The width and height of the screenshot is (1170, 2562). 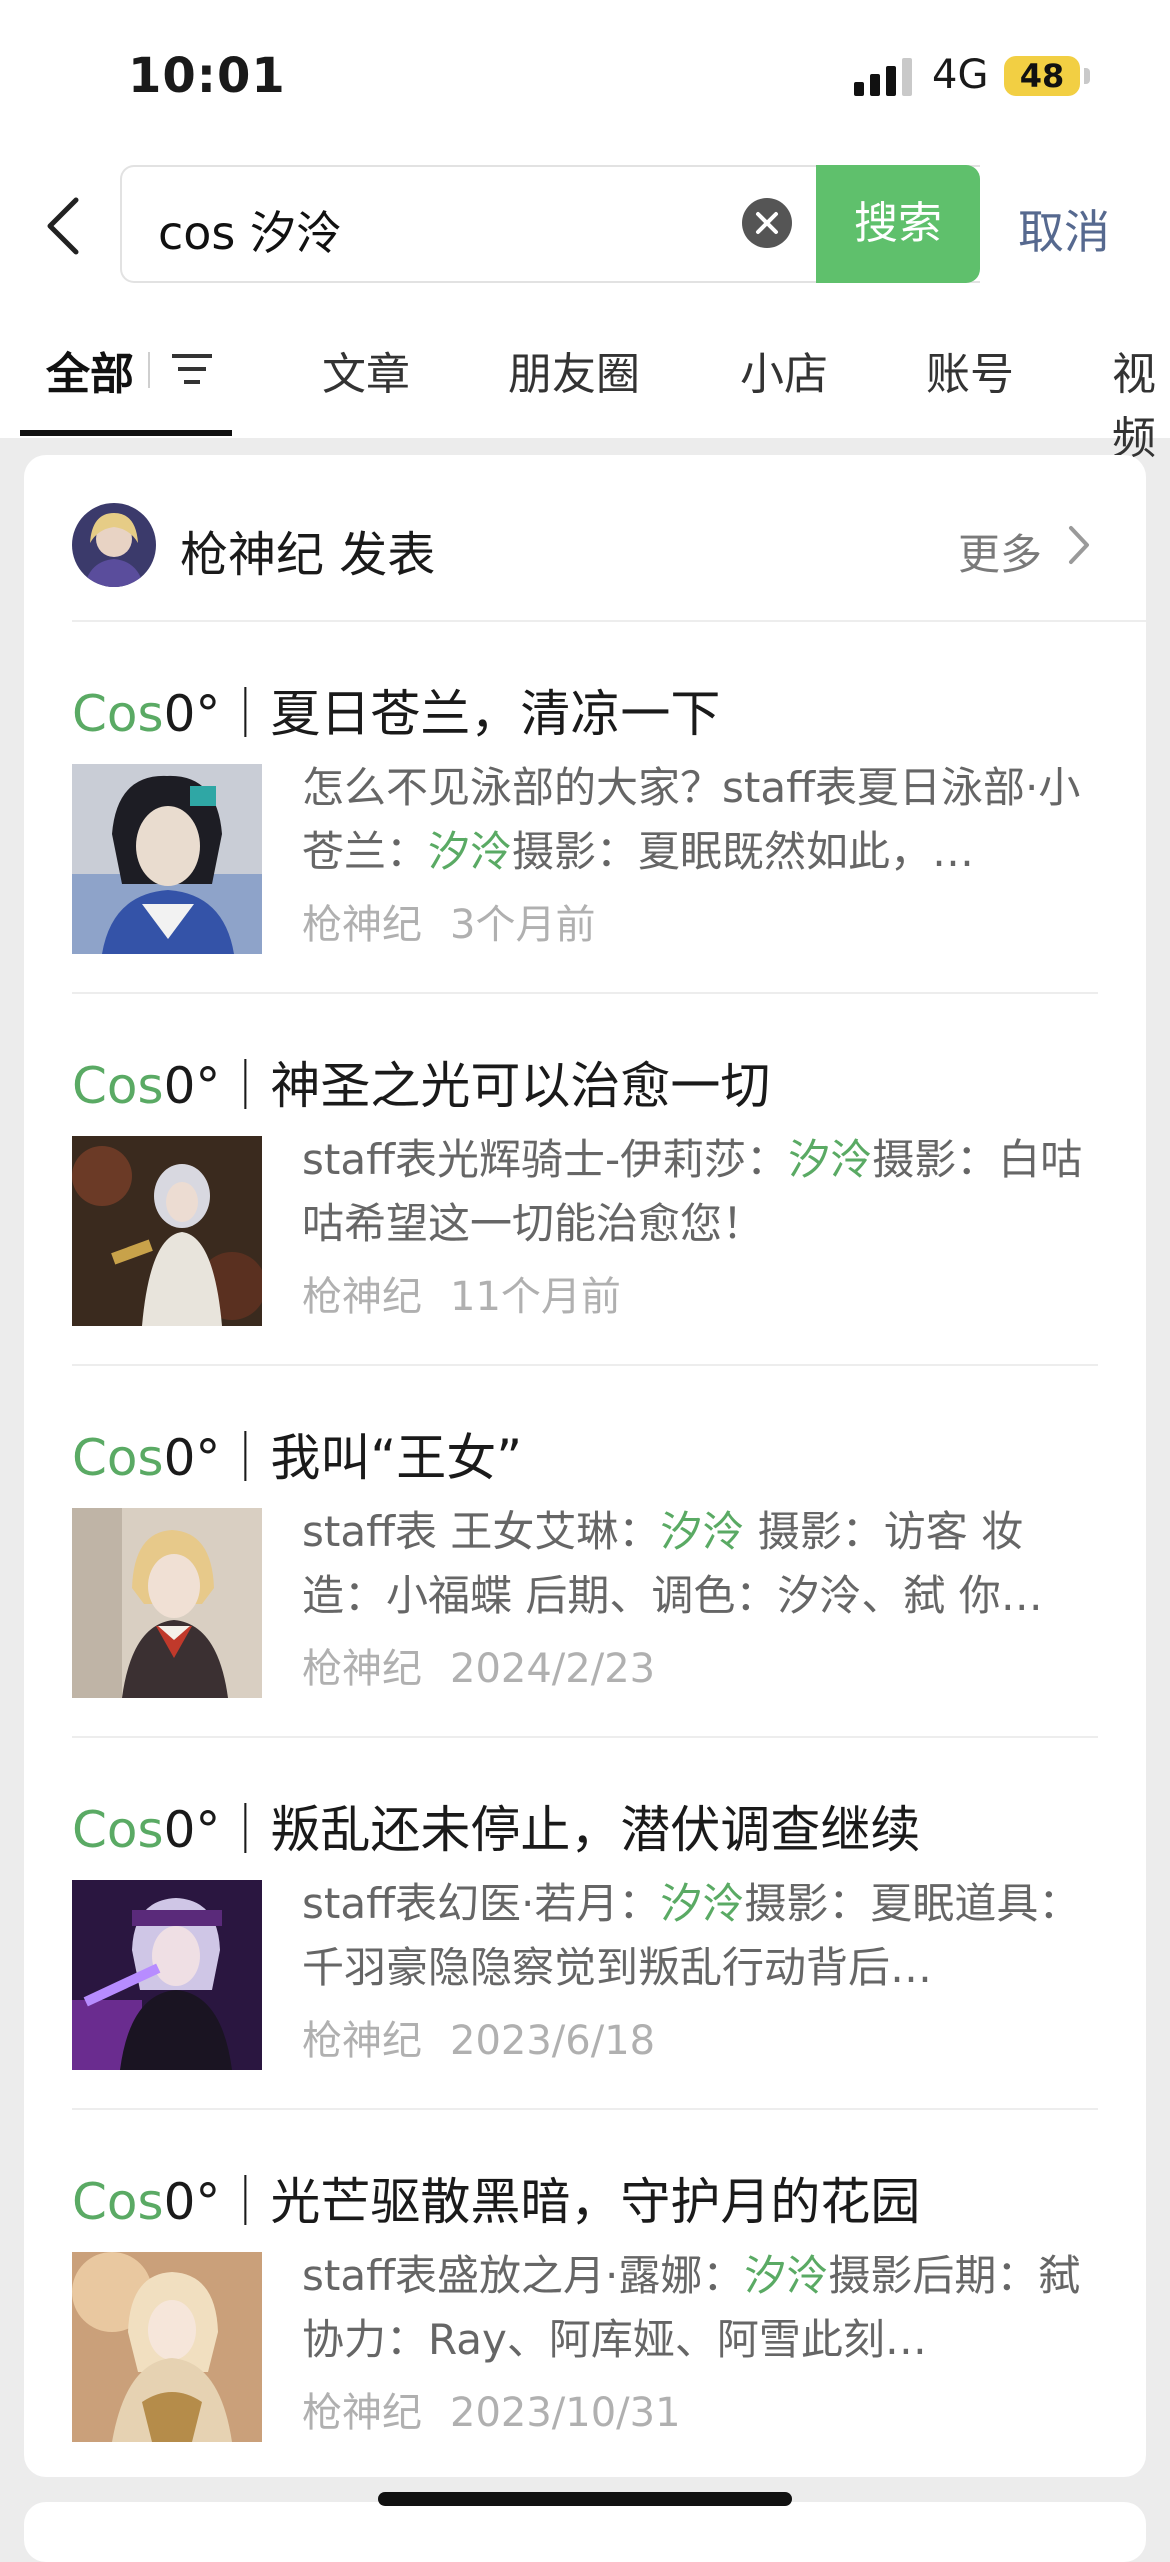 I want to click on avatar, so click(x=114, y=545).